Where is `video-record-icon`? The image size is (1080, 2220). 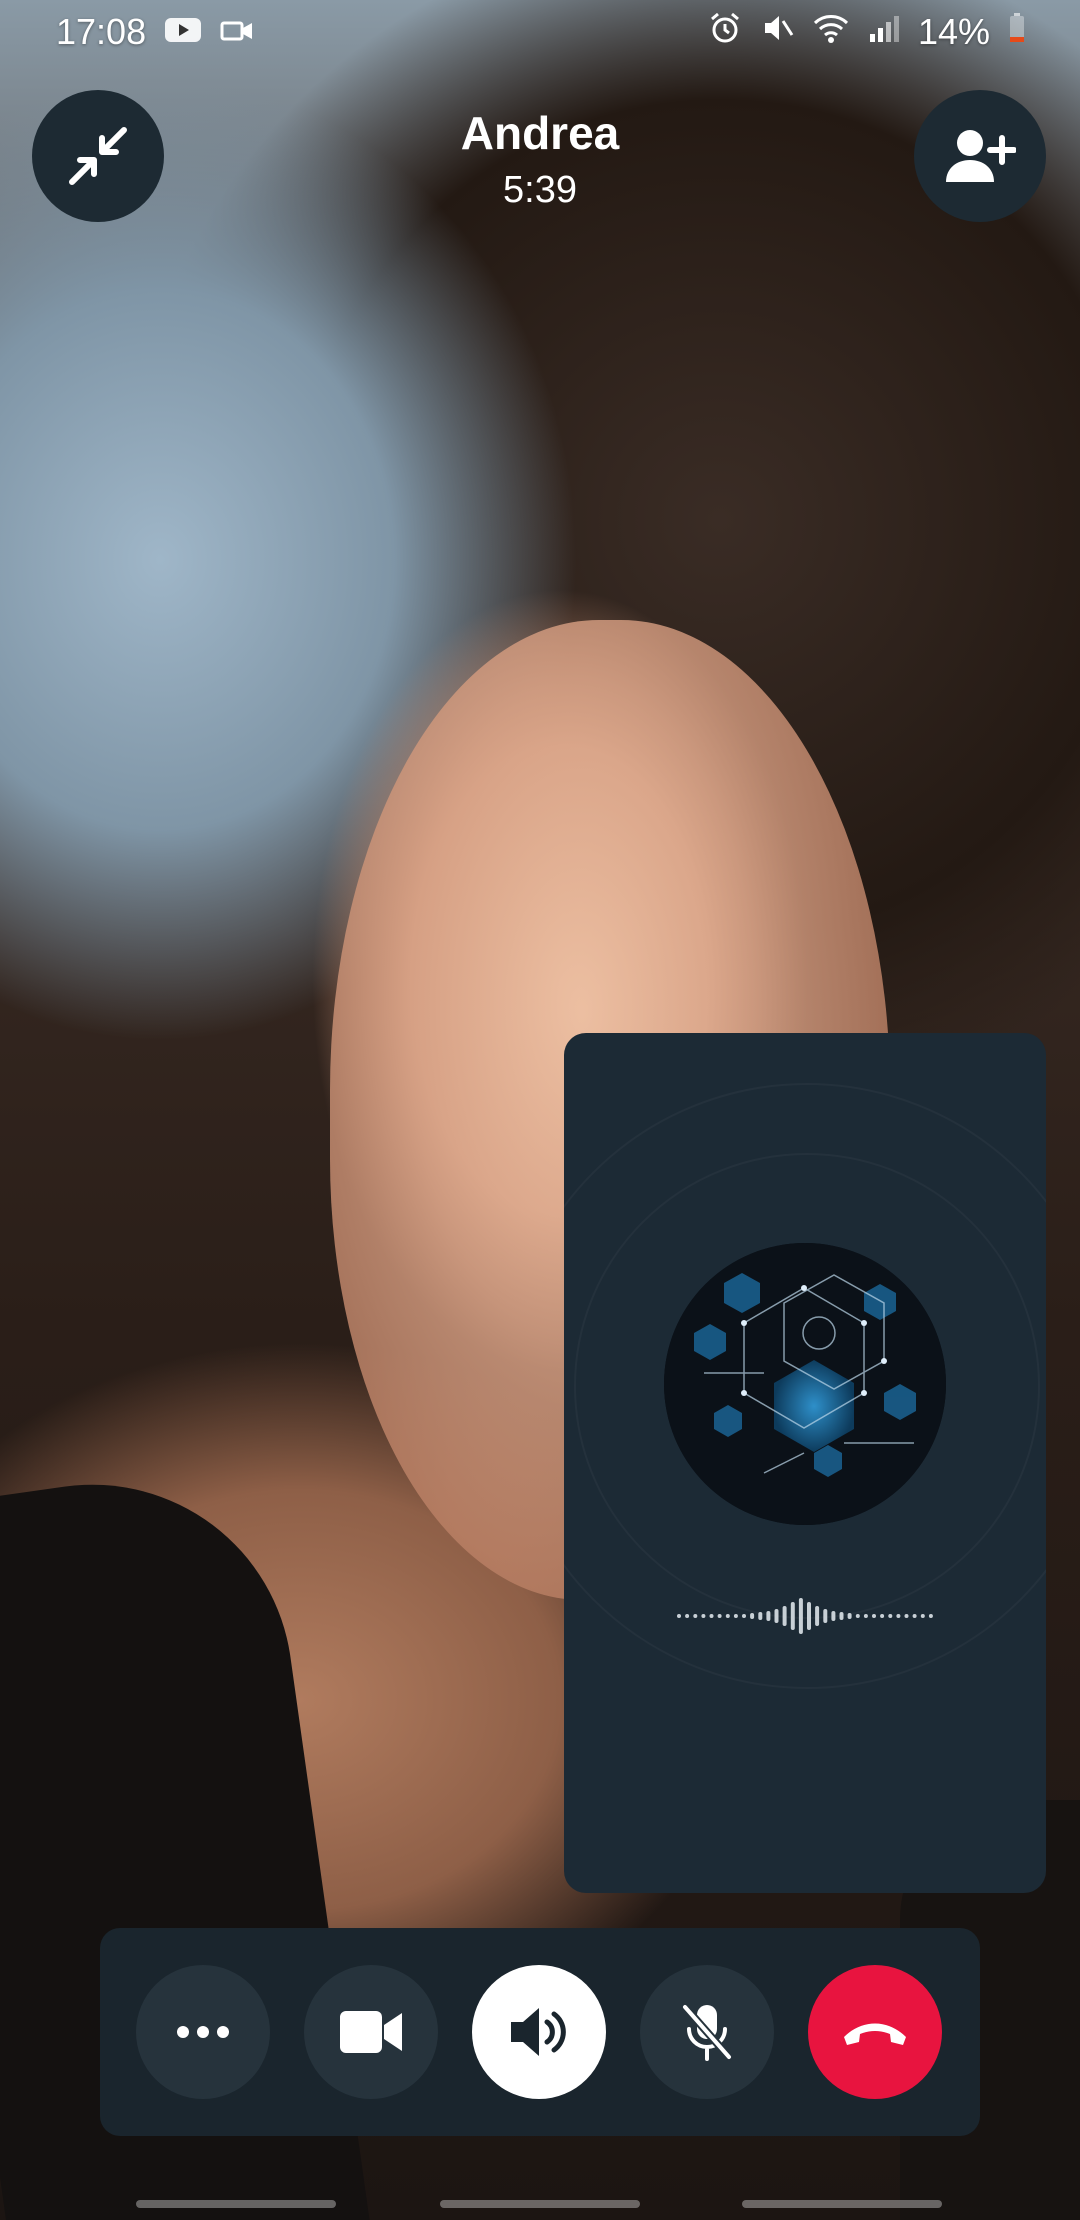 video-record-icon is located at coordinates (237, 32).